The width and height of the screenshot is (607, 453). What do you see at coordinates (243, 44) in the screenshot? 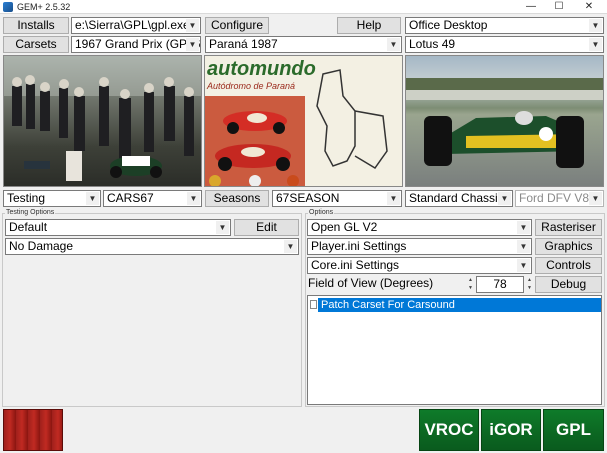
I see `track-value: Paraná 1987` at bounding box center [243, 44].